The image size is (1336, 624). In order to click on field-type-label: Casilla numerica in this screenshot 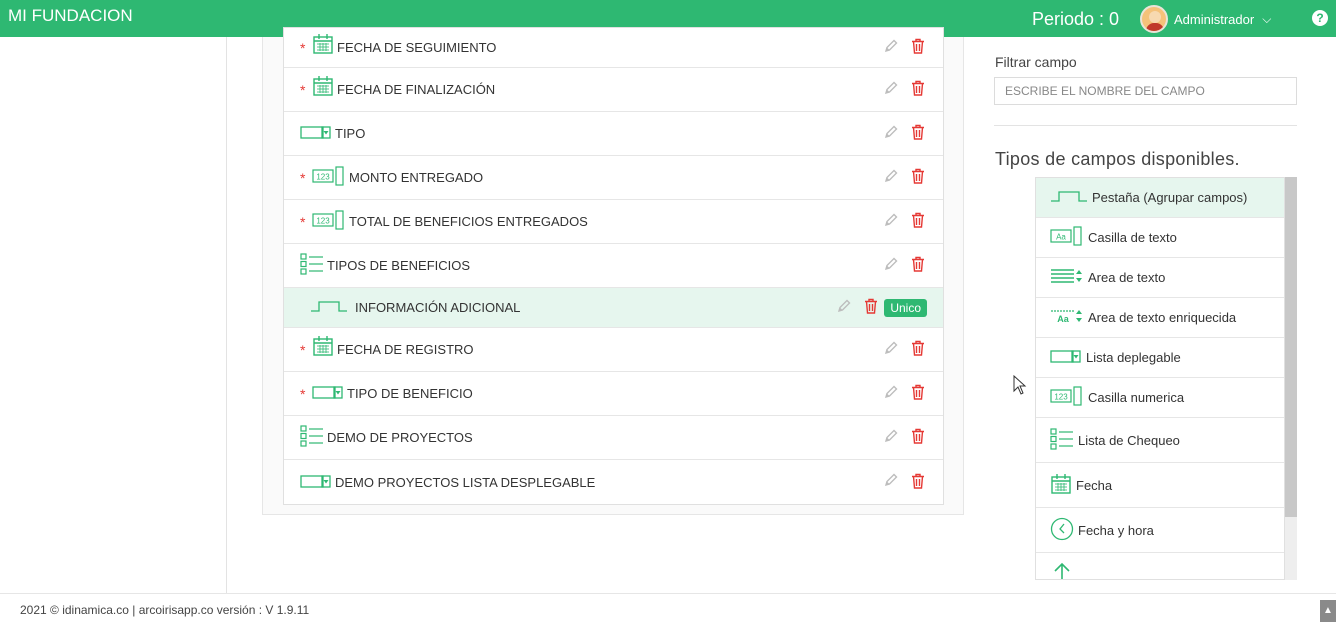, I will do `click(1136, 397)`.